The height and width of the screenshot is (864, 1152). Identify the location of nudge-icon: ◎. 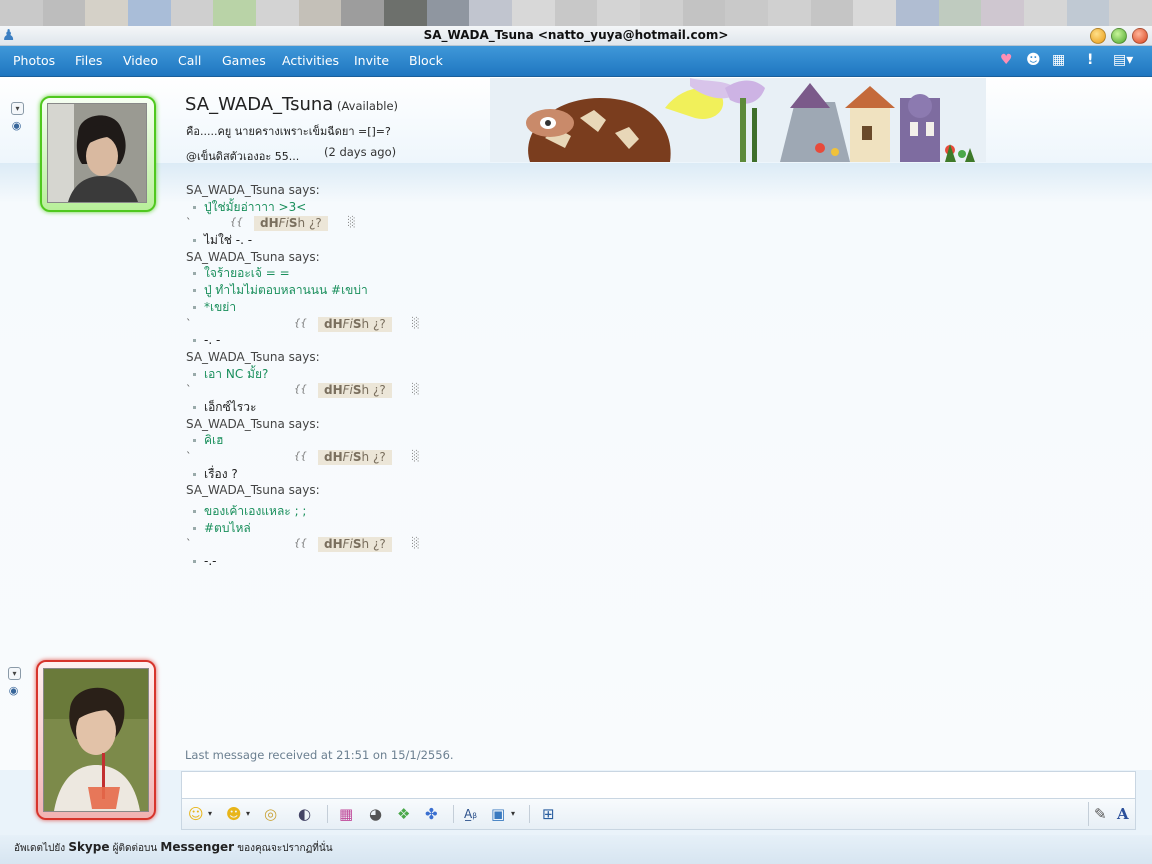
(270, 814).